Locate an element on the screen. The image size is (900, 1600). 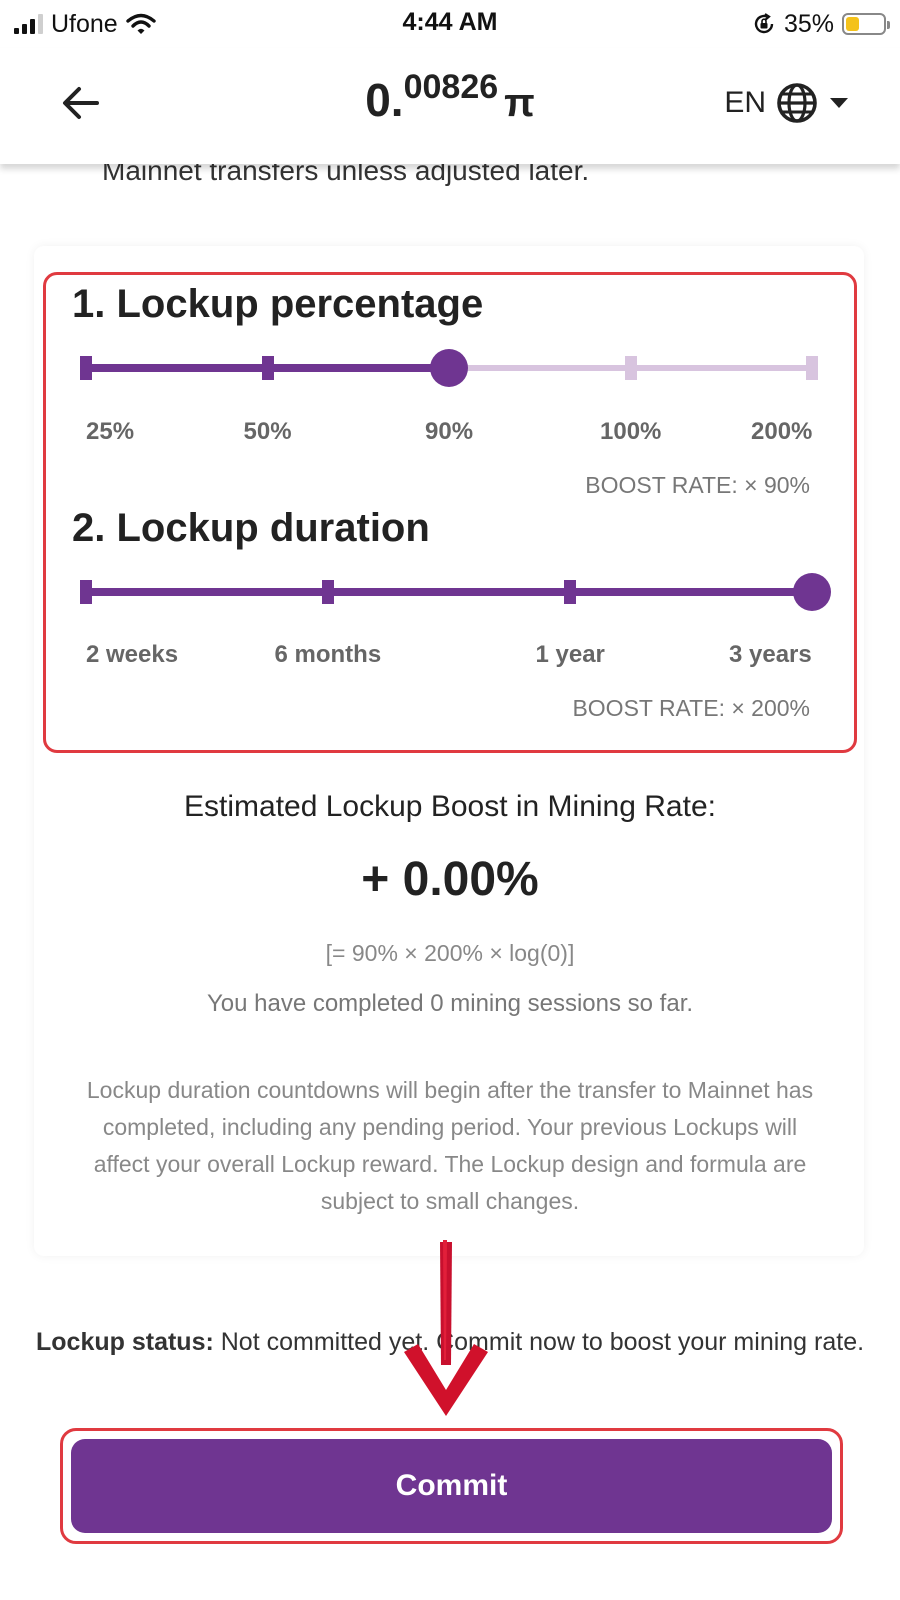
balance-integer: 0. is located at coordinates (384, 100).